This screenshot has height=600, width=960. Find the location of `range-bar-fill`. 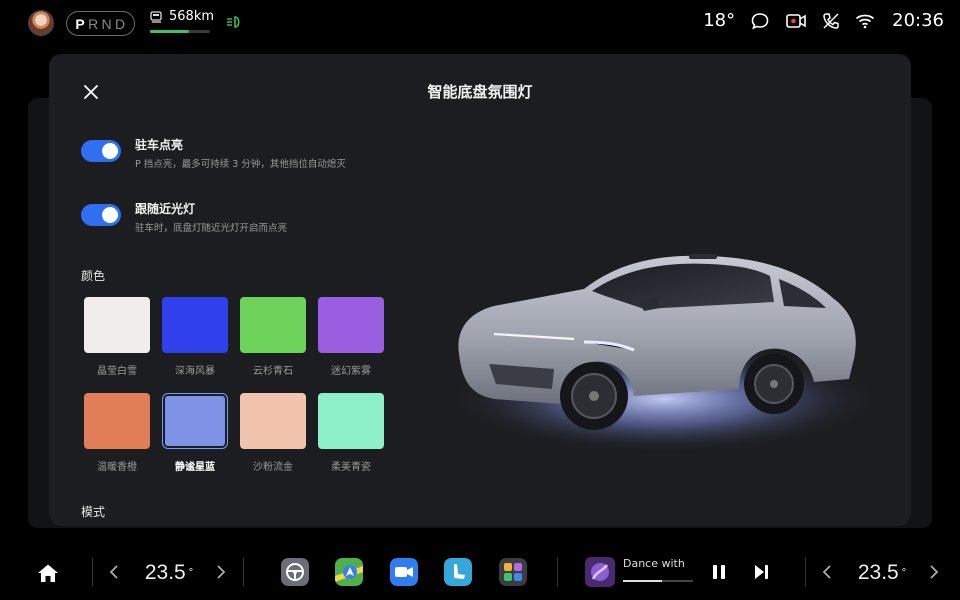

range-bar-fill is located at coordinates (169, 31).